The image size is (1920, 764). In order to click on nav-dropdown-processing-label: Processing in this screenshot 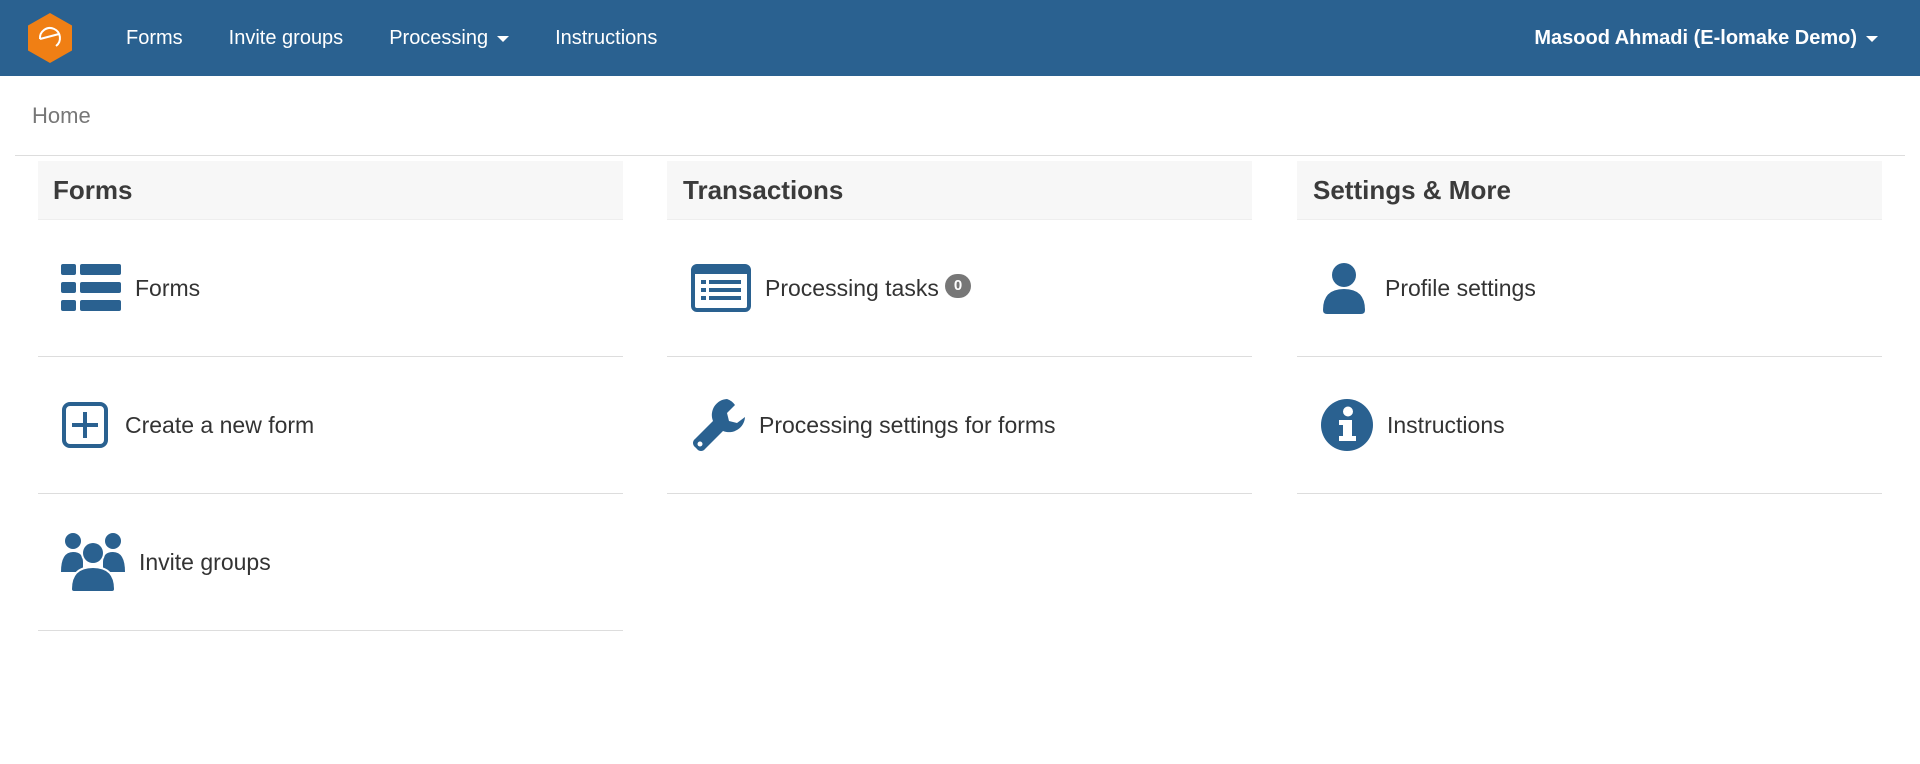, I will do `click(439, 37)`.